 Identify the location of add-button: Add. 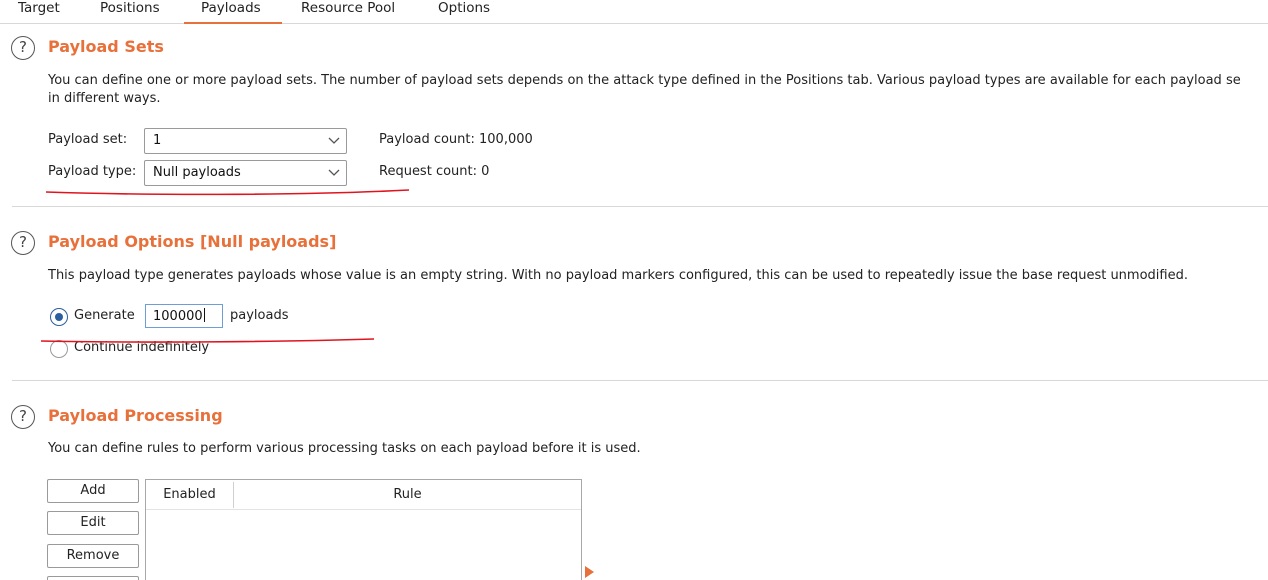
(93, 491).